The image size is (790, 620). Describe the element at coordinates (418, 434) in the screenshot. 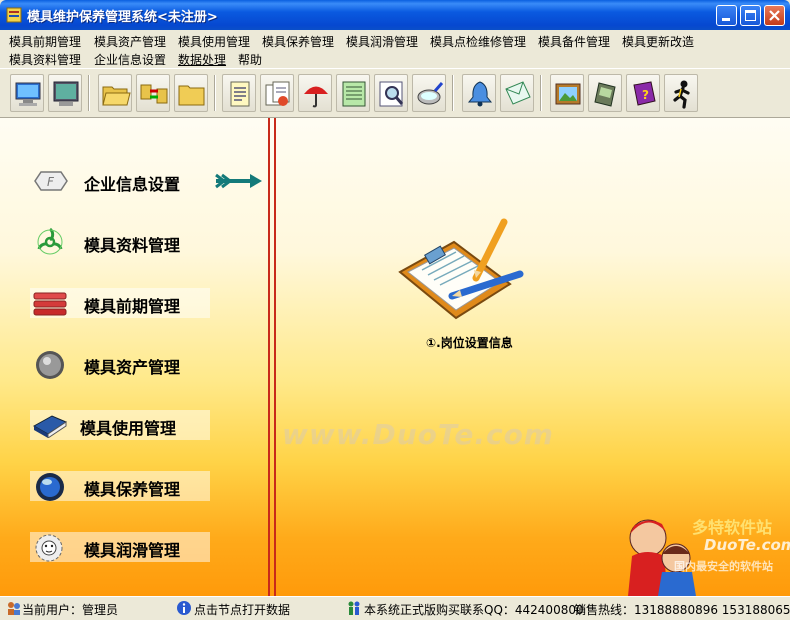

I see `watermark-text: www.DuoTe.com` at that location.